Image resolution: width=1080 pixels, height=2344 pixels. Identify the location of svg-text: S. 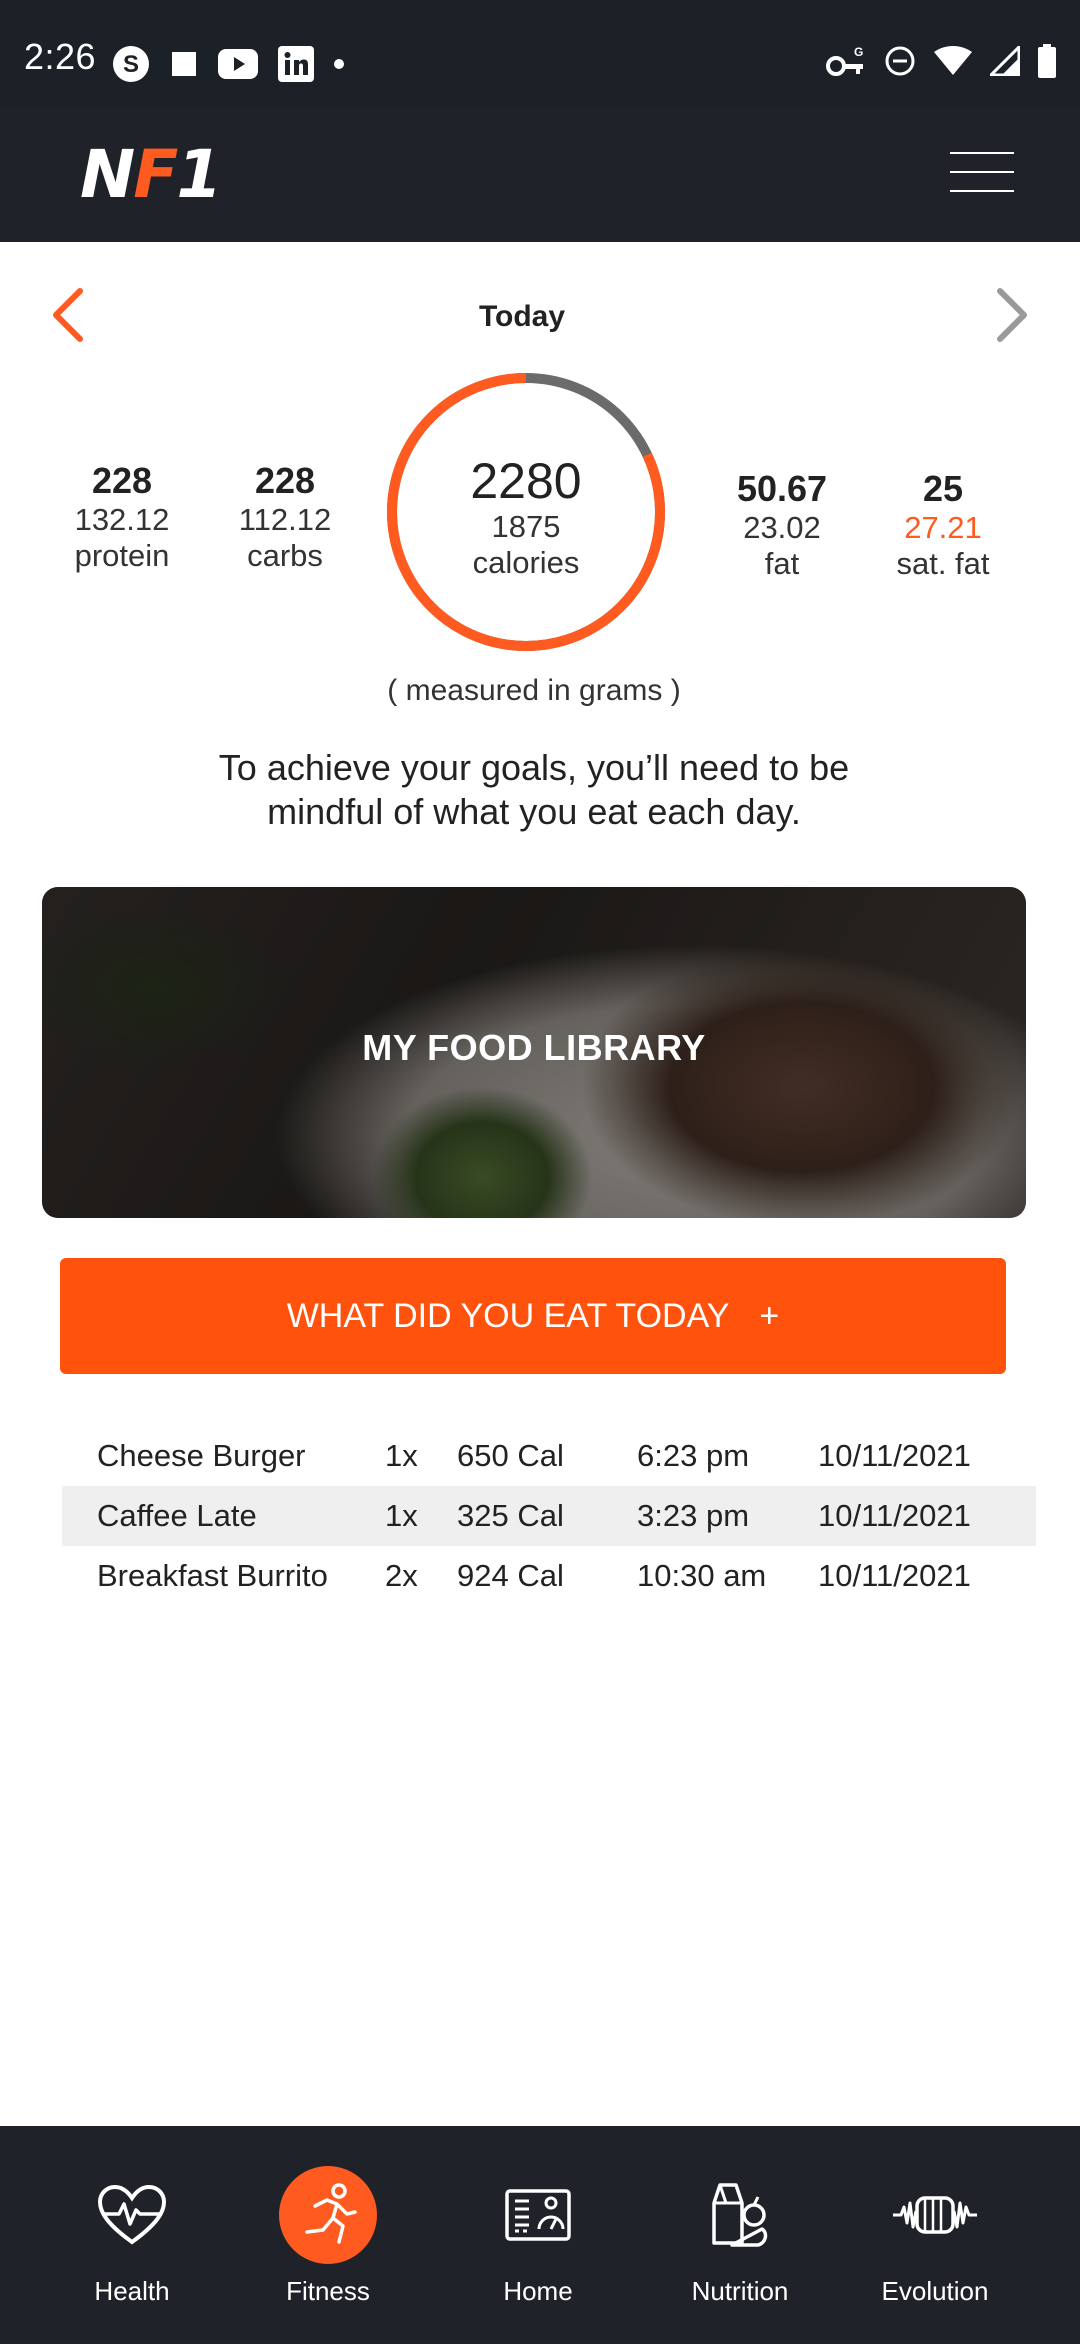
(131, 64).